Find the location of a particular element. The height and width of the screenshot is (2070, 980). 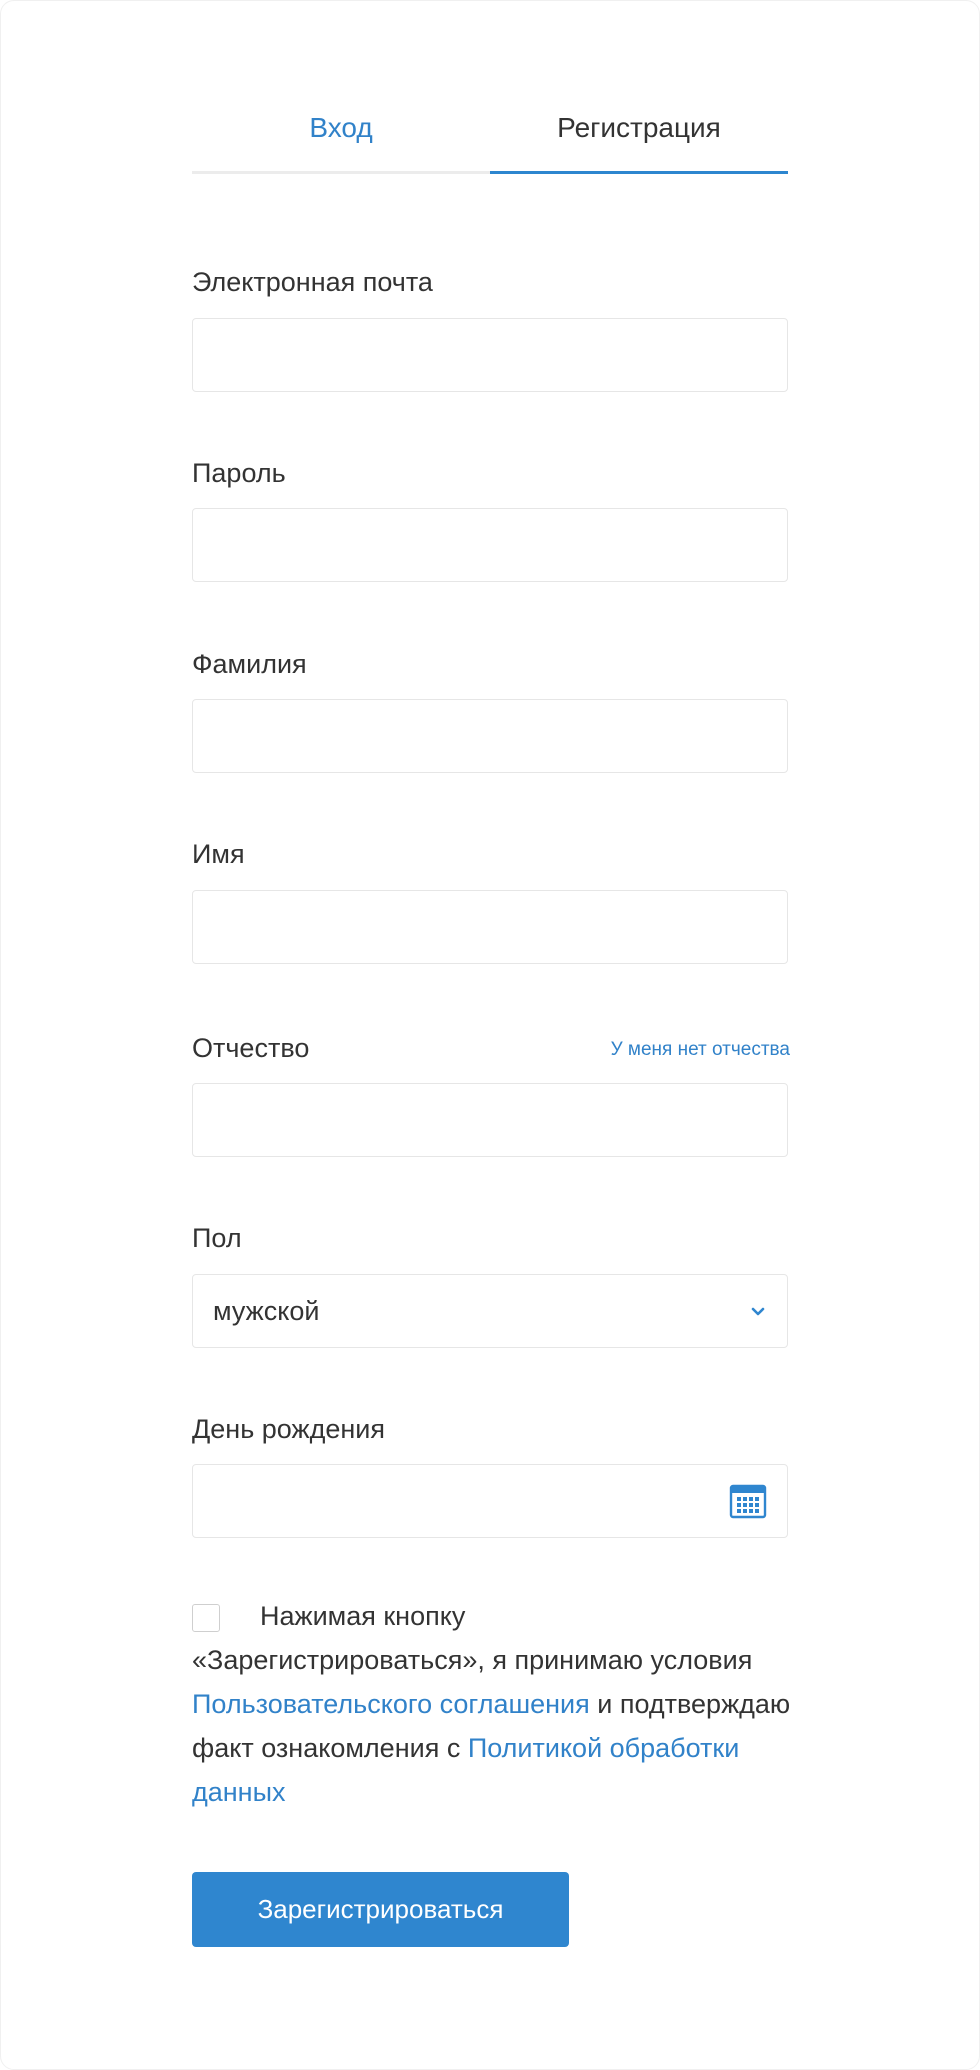

tab-login: Вход is located at coordinates (341, 135).